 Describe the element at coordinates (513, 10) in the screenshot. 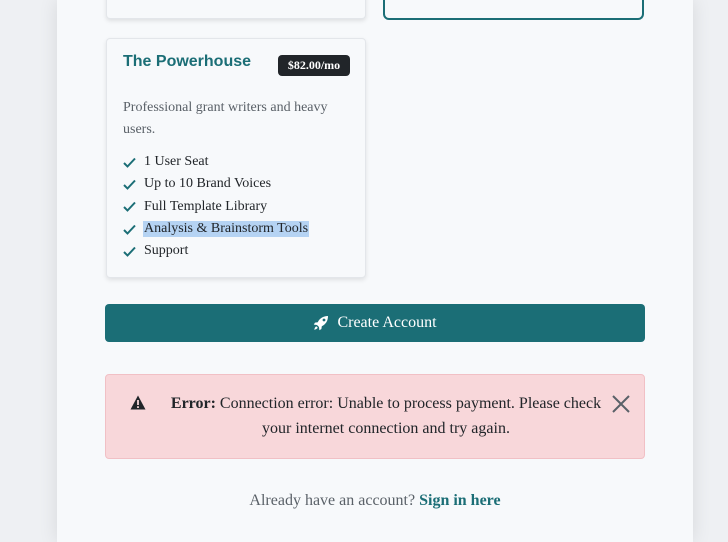

I see `plan-card-partial-selected` at that location.